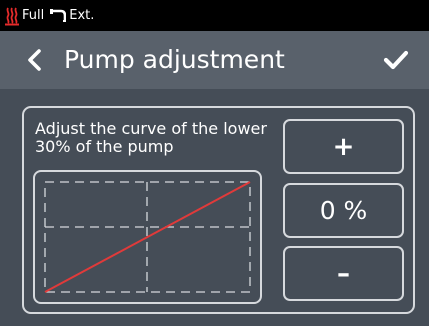 The width and height of the screenshot is (429, 326). I want to click on increase-button: +, so click(343, 146).